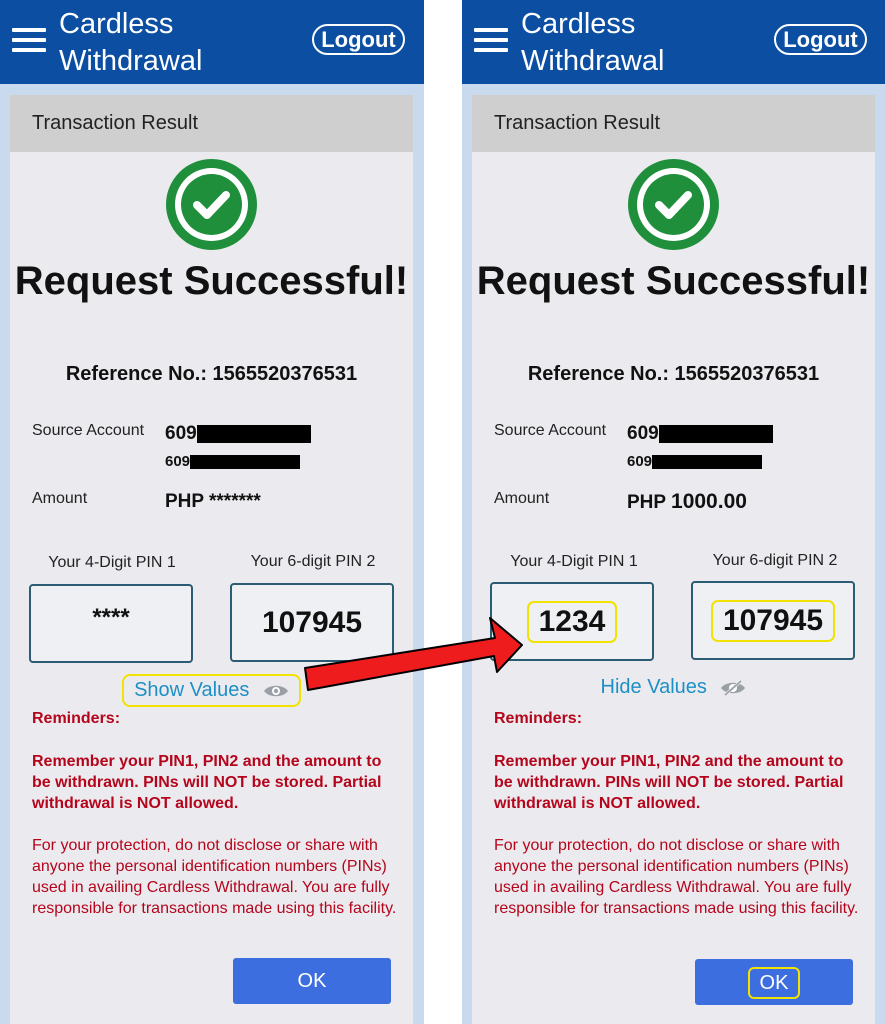 Image resolution: width=885 pixels, height=1024 pixels. I want to click on hide-values-label: Hide Values, so click(654, 687).